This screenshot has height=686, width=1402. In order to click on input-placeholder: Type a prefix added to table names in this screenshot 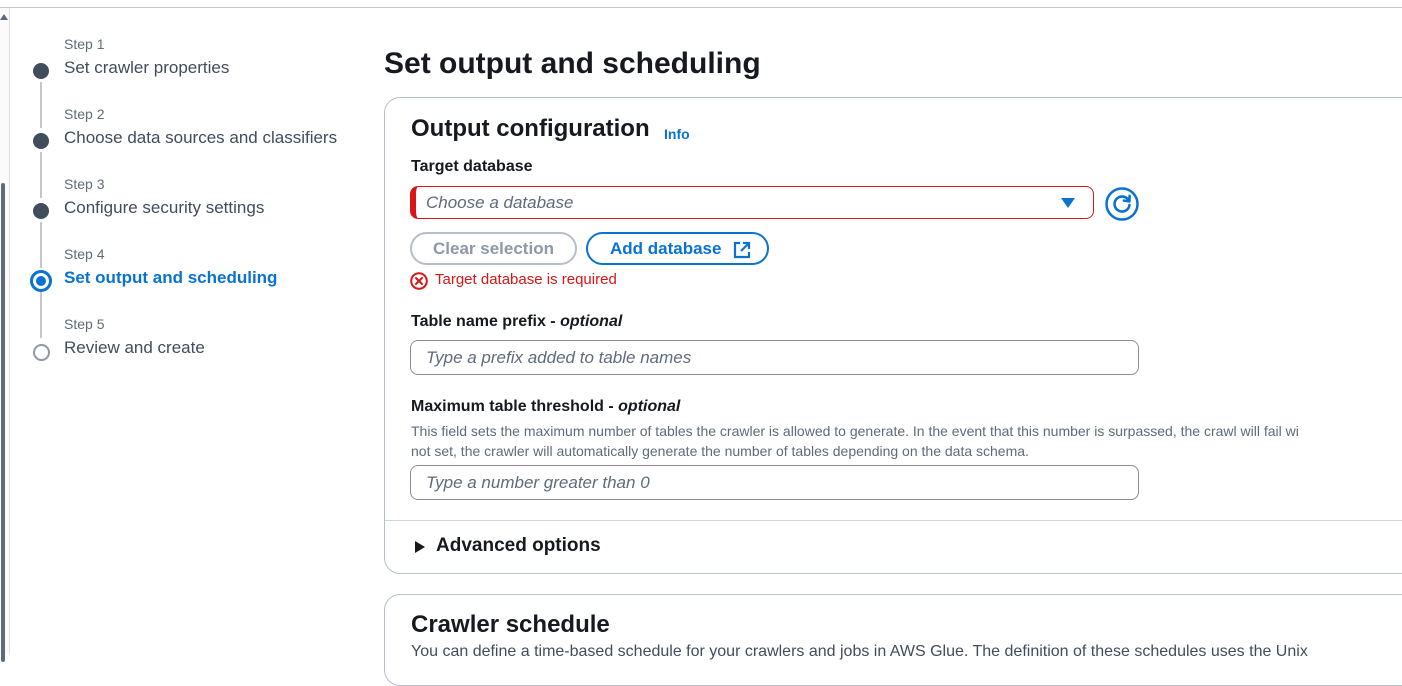, I will do `click(559, 357)`.